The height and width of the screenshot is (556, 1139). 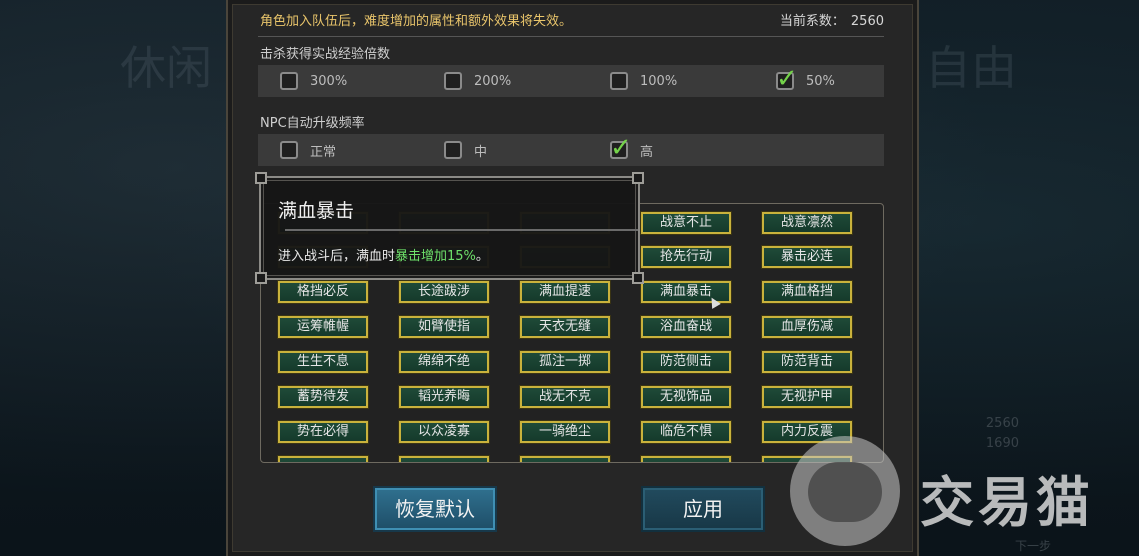 What do you see at coordinates (807, 292) in the screenshot?
I see `trait-button: 满血格挡` at bounding box center [807, 292].